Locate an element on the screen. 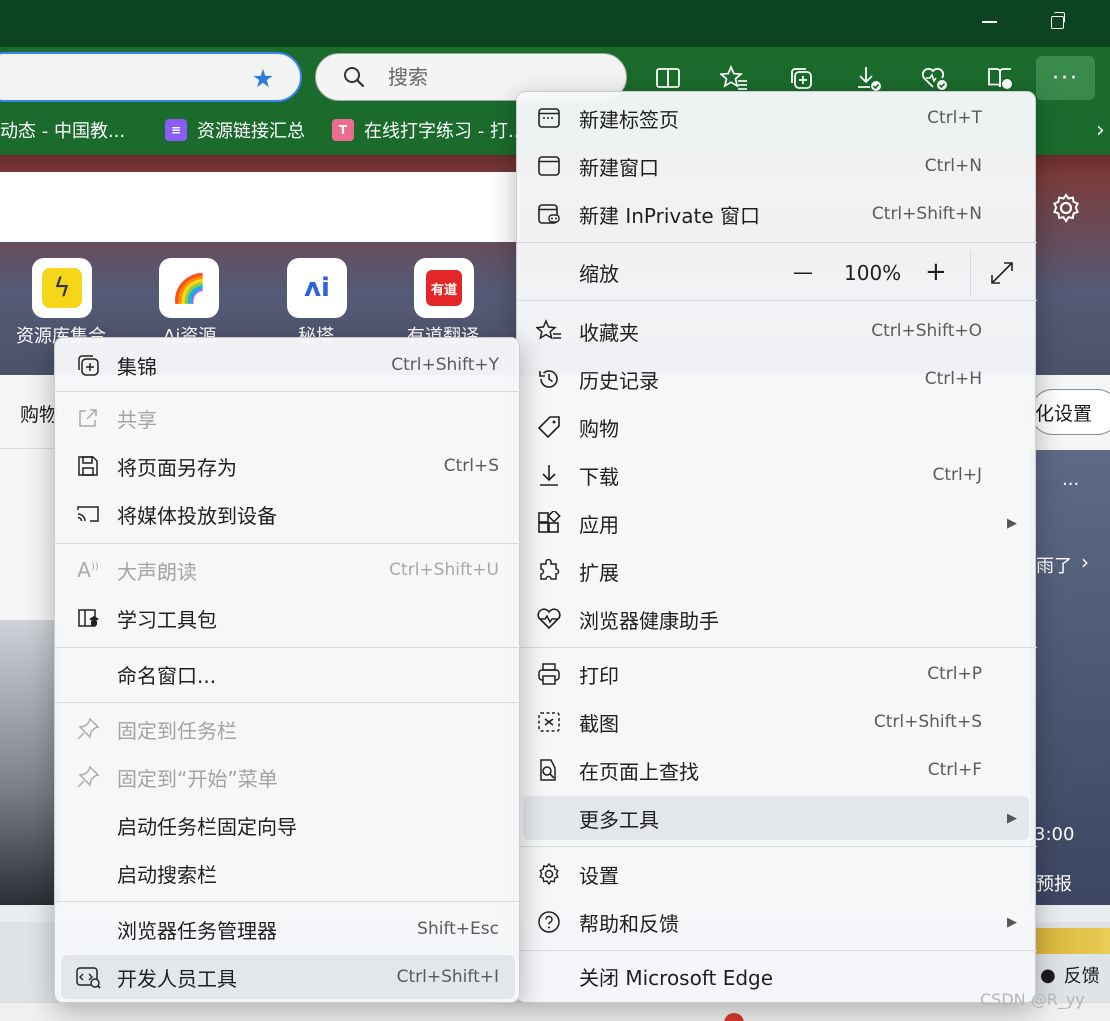 This screenshot has height=1021, width=1110. menu-item-shortcut: Ctrl+Shift+I is located at coordinates (447, 977).